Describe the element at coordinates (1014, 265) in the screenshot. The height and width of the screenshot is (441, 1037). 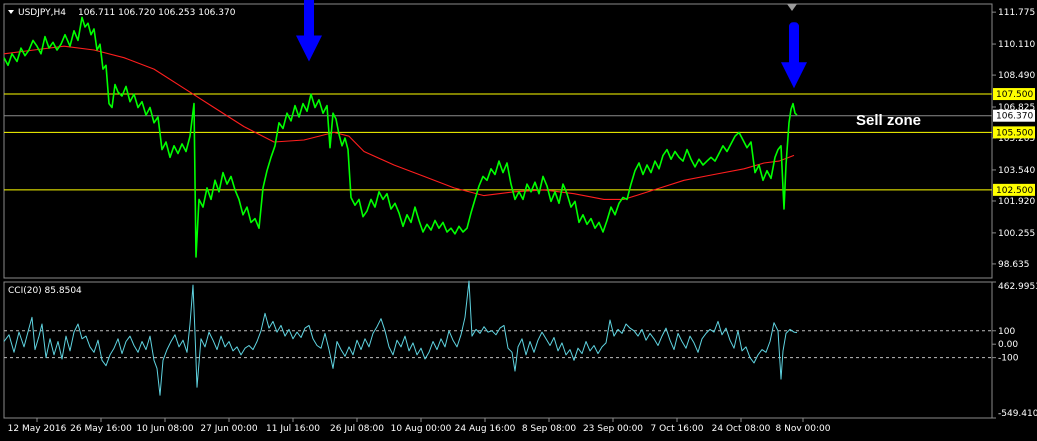
I see `price-tick-label: 98.635` at that location.